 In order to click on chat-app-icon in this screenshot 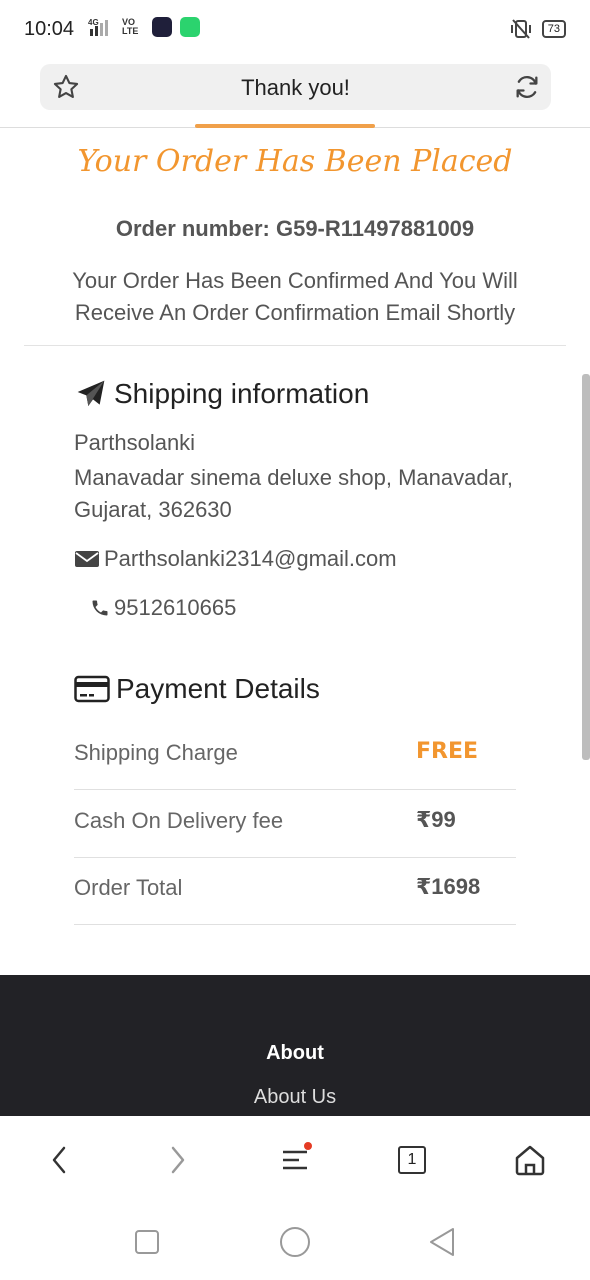, I will do `click(190, 27)`.